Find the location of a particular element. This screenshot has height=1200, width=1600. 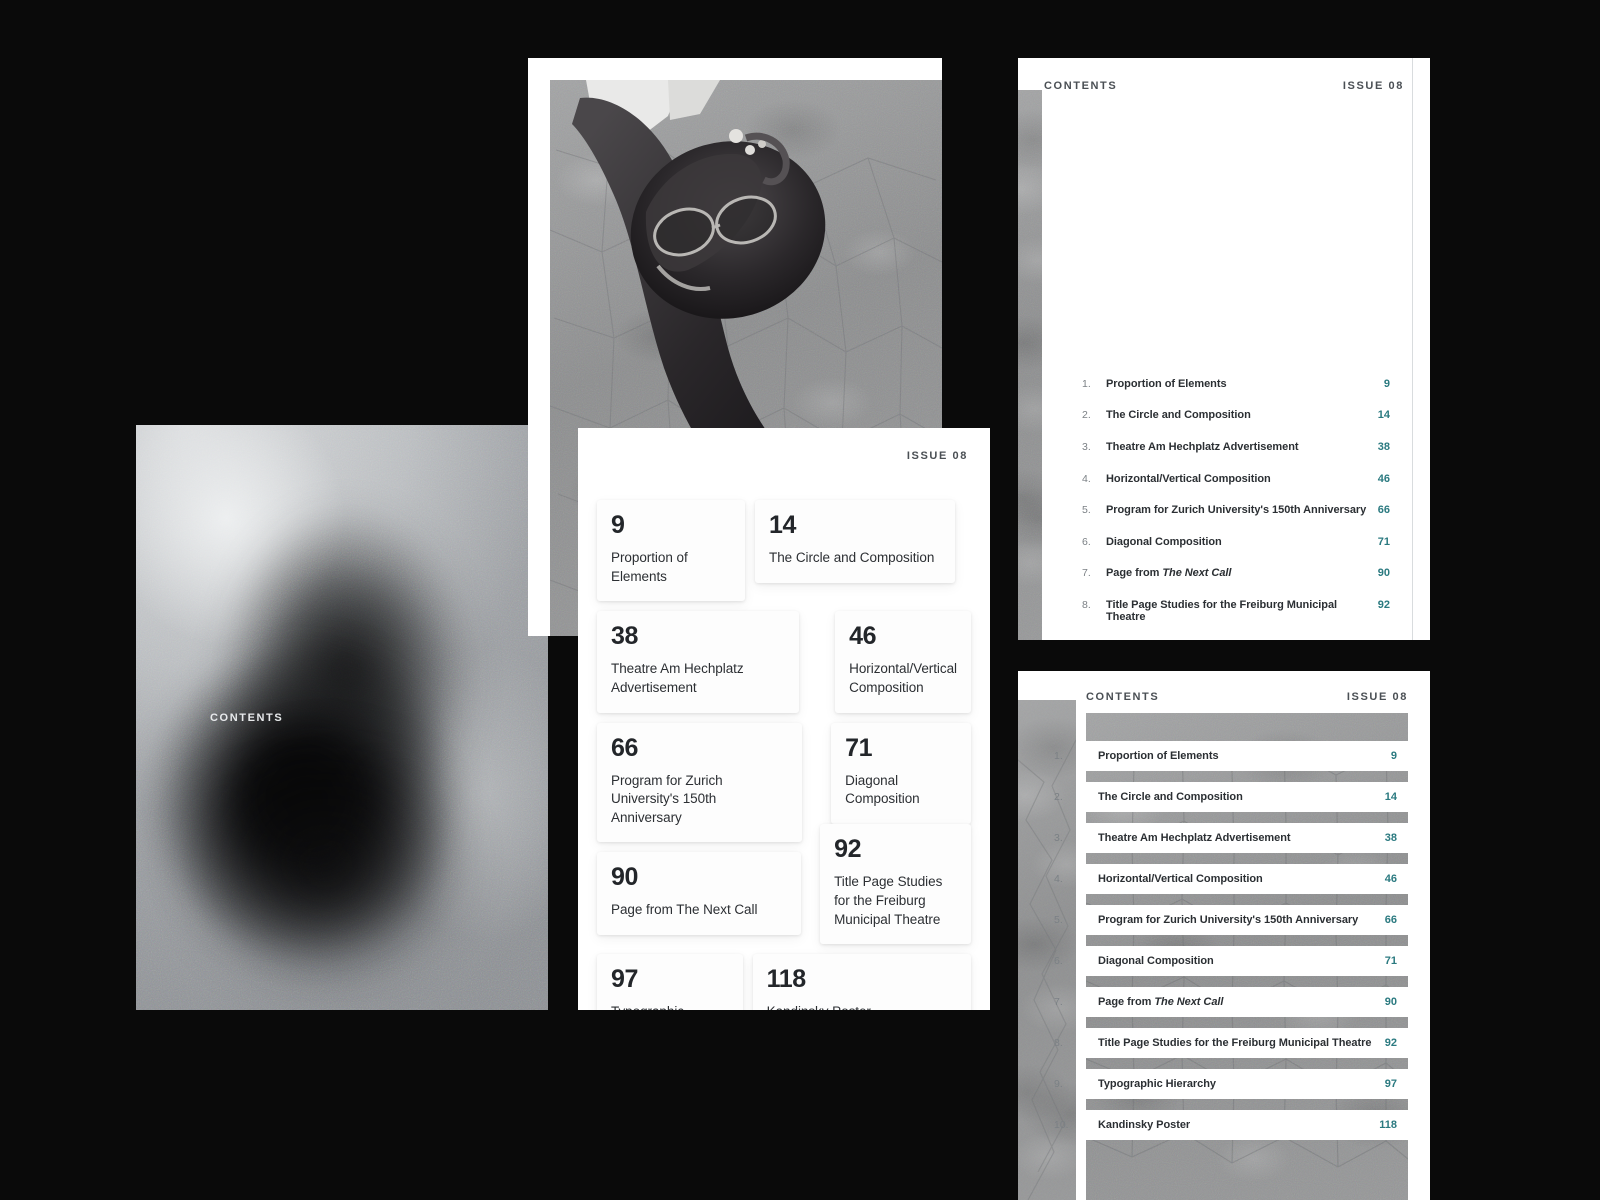

toc-entry: 1. Proportion of Elements 9 is located at coordinates (1236, 384).